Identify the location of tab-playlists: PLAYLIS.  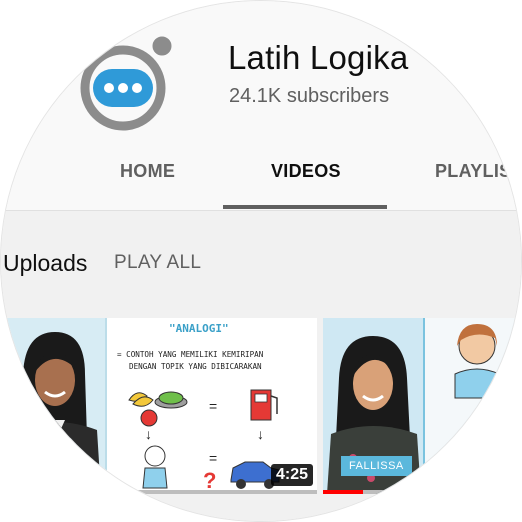
(473, 171).